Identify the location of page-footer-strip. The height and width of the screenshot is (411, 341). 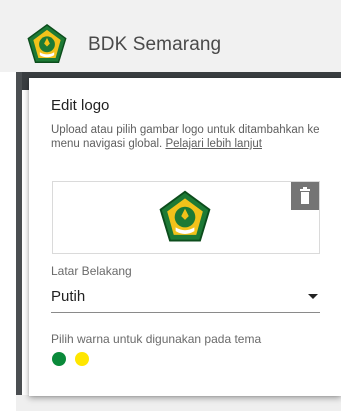
(178, 403).